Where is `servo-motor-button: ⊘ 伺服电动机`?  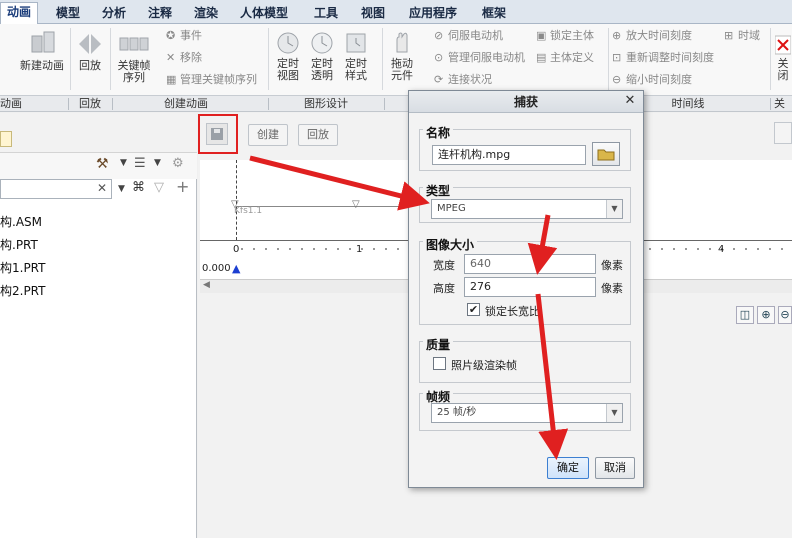 servo-motor-button: ⊘ 伺服电动机 is located at coordinates (468, 36).